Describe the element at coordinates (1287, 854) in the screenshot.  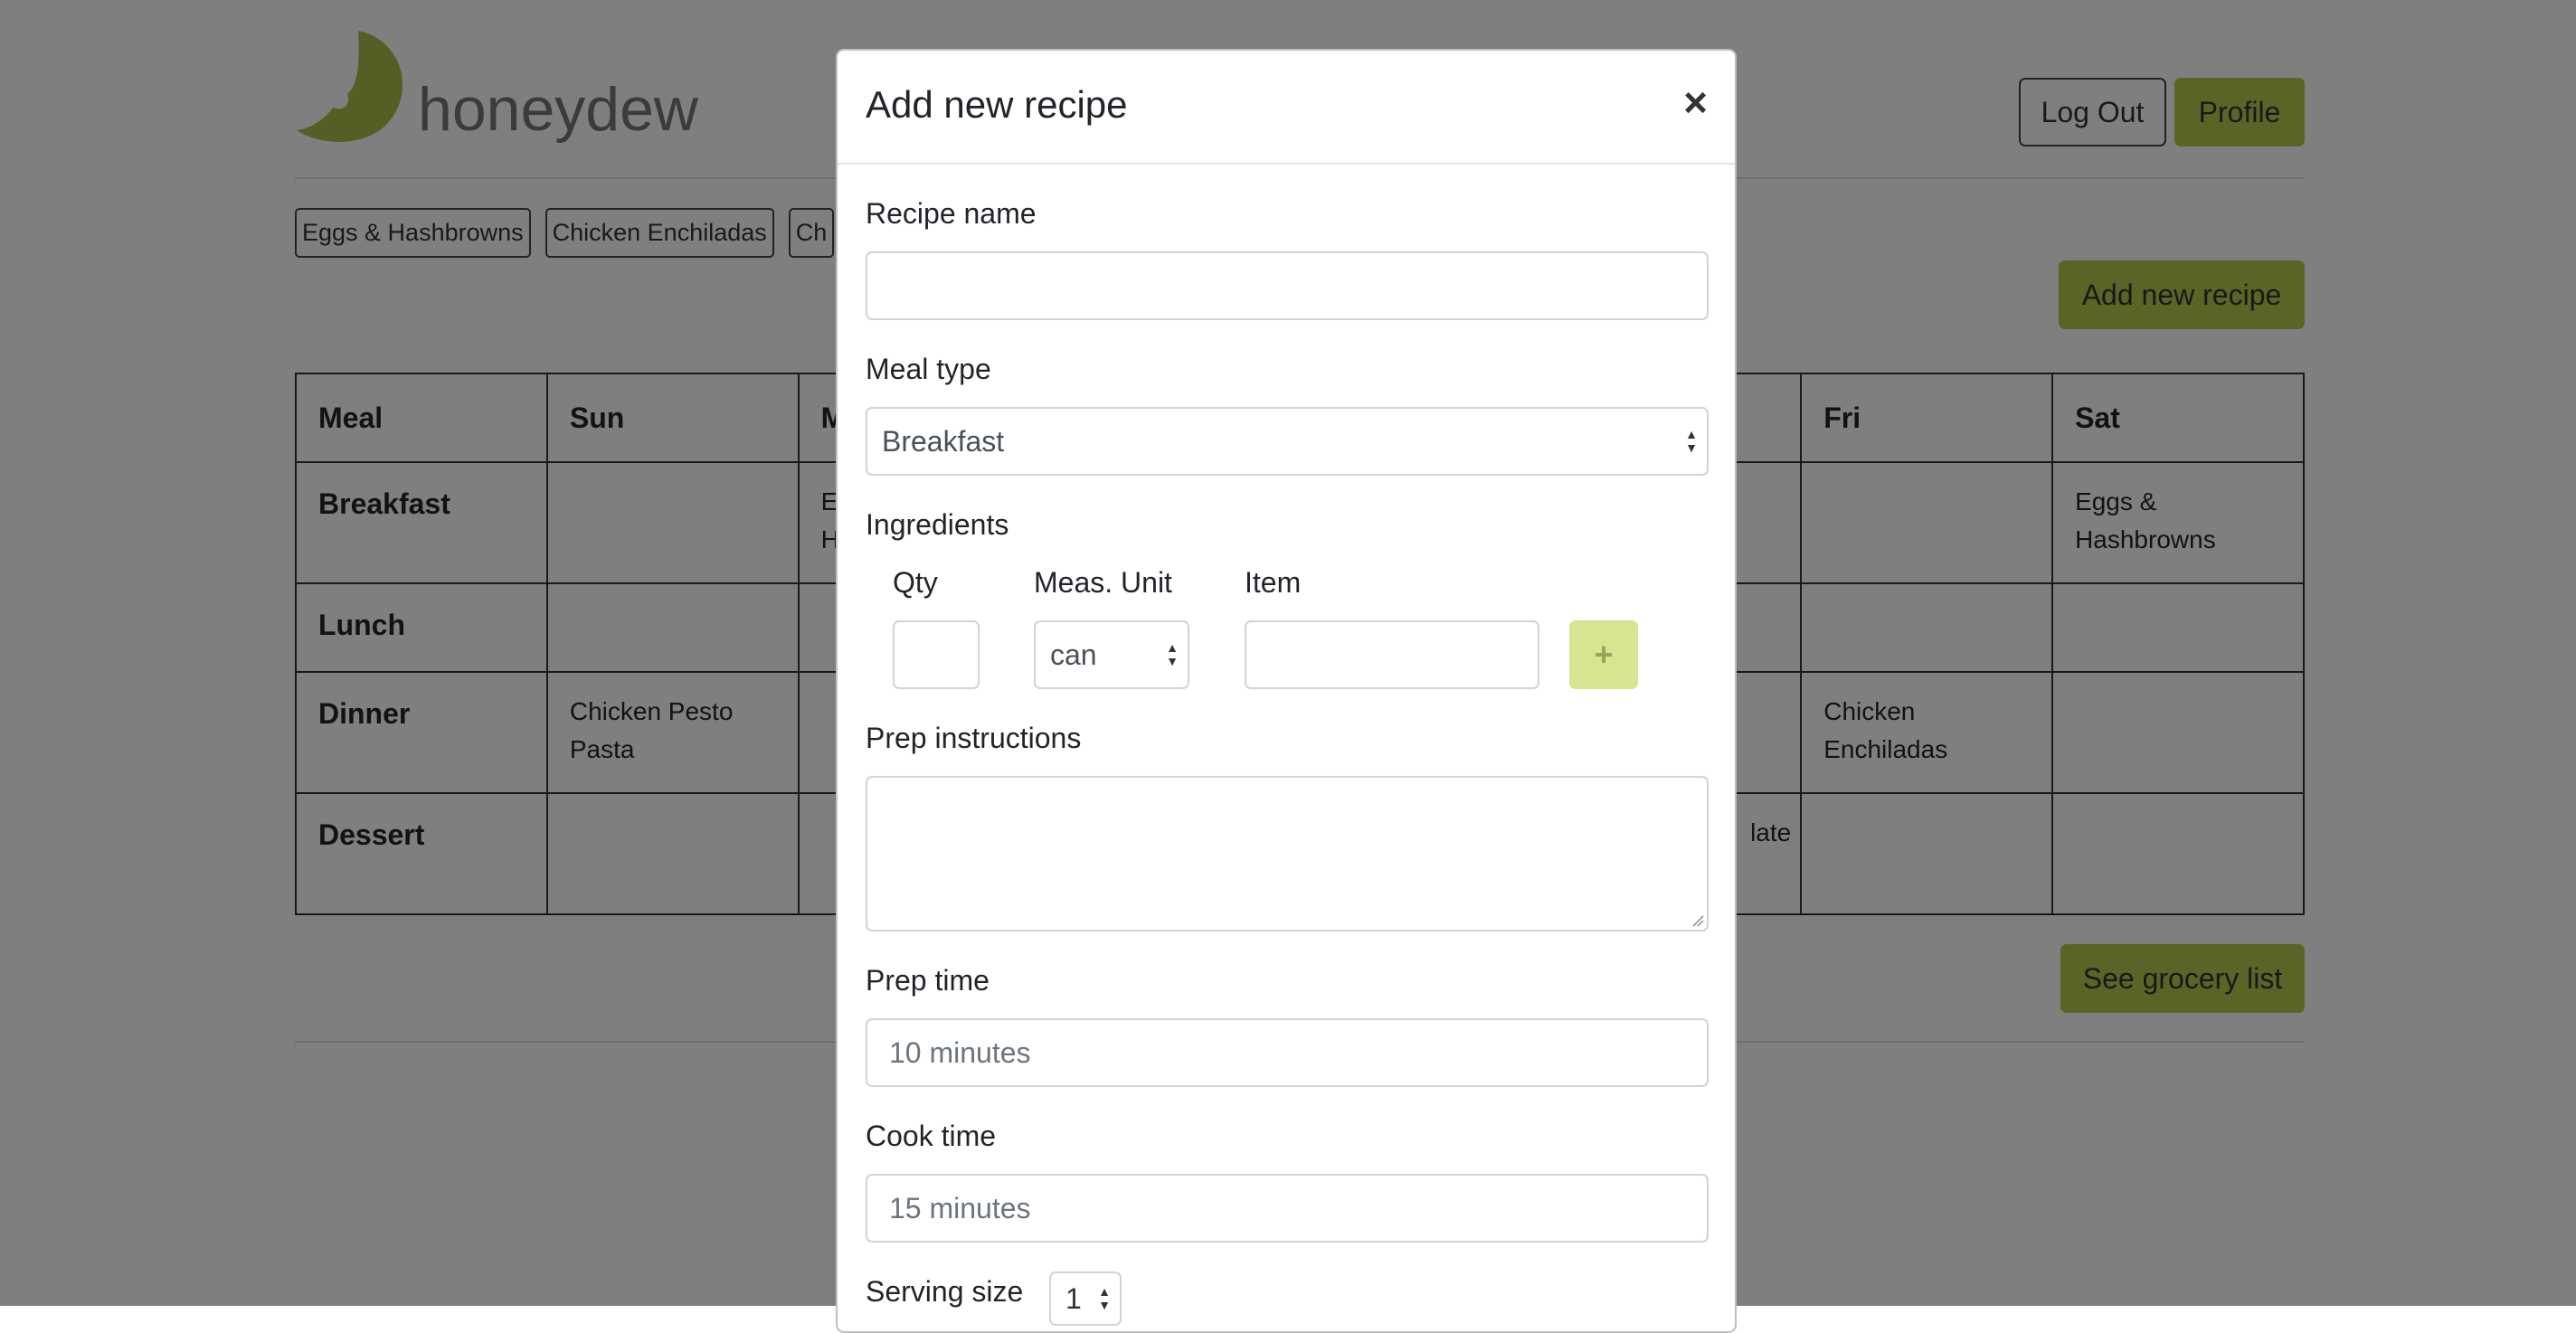
I see `prep-instructions-textarea` at that location.